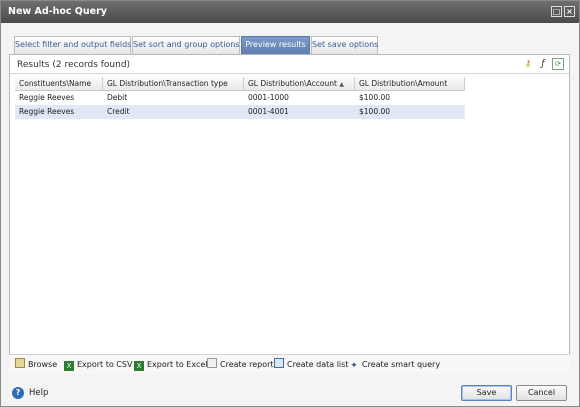  I want to click on data-list-icon, so click(279, 363).